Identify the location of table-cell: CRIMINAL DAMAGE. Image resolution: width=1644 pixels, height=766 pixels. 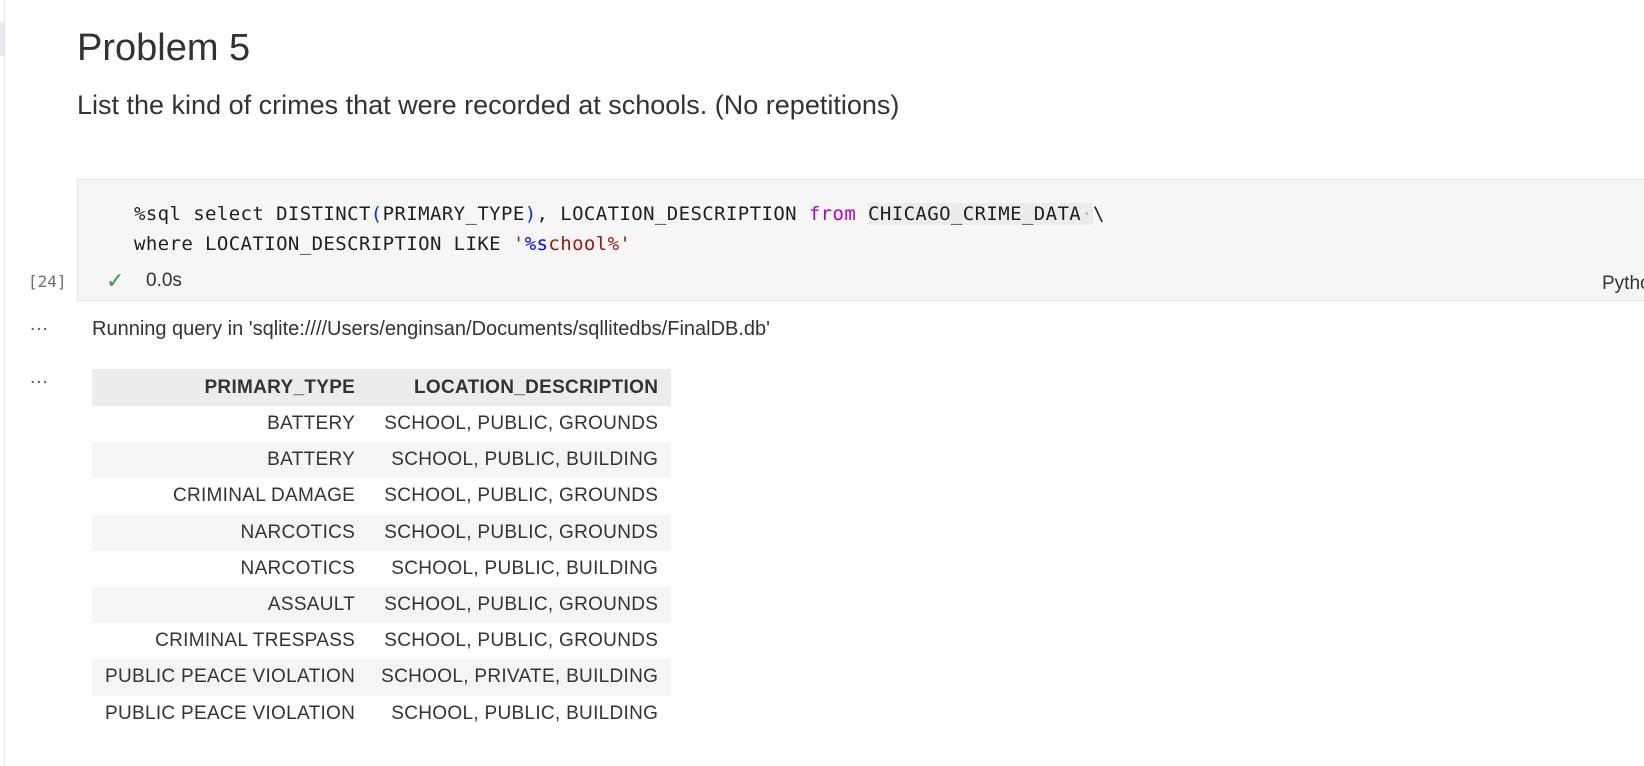
(264, 496).